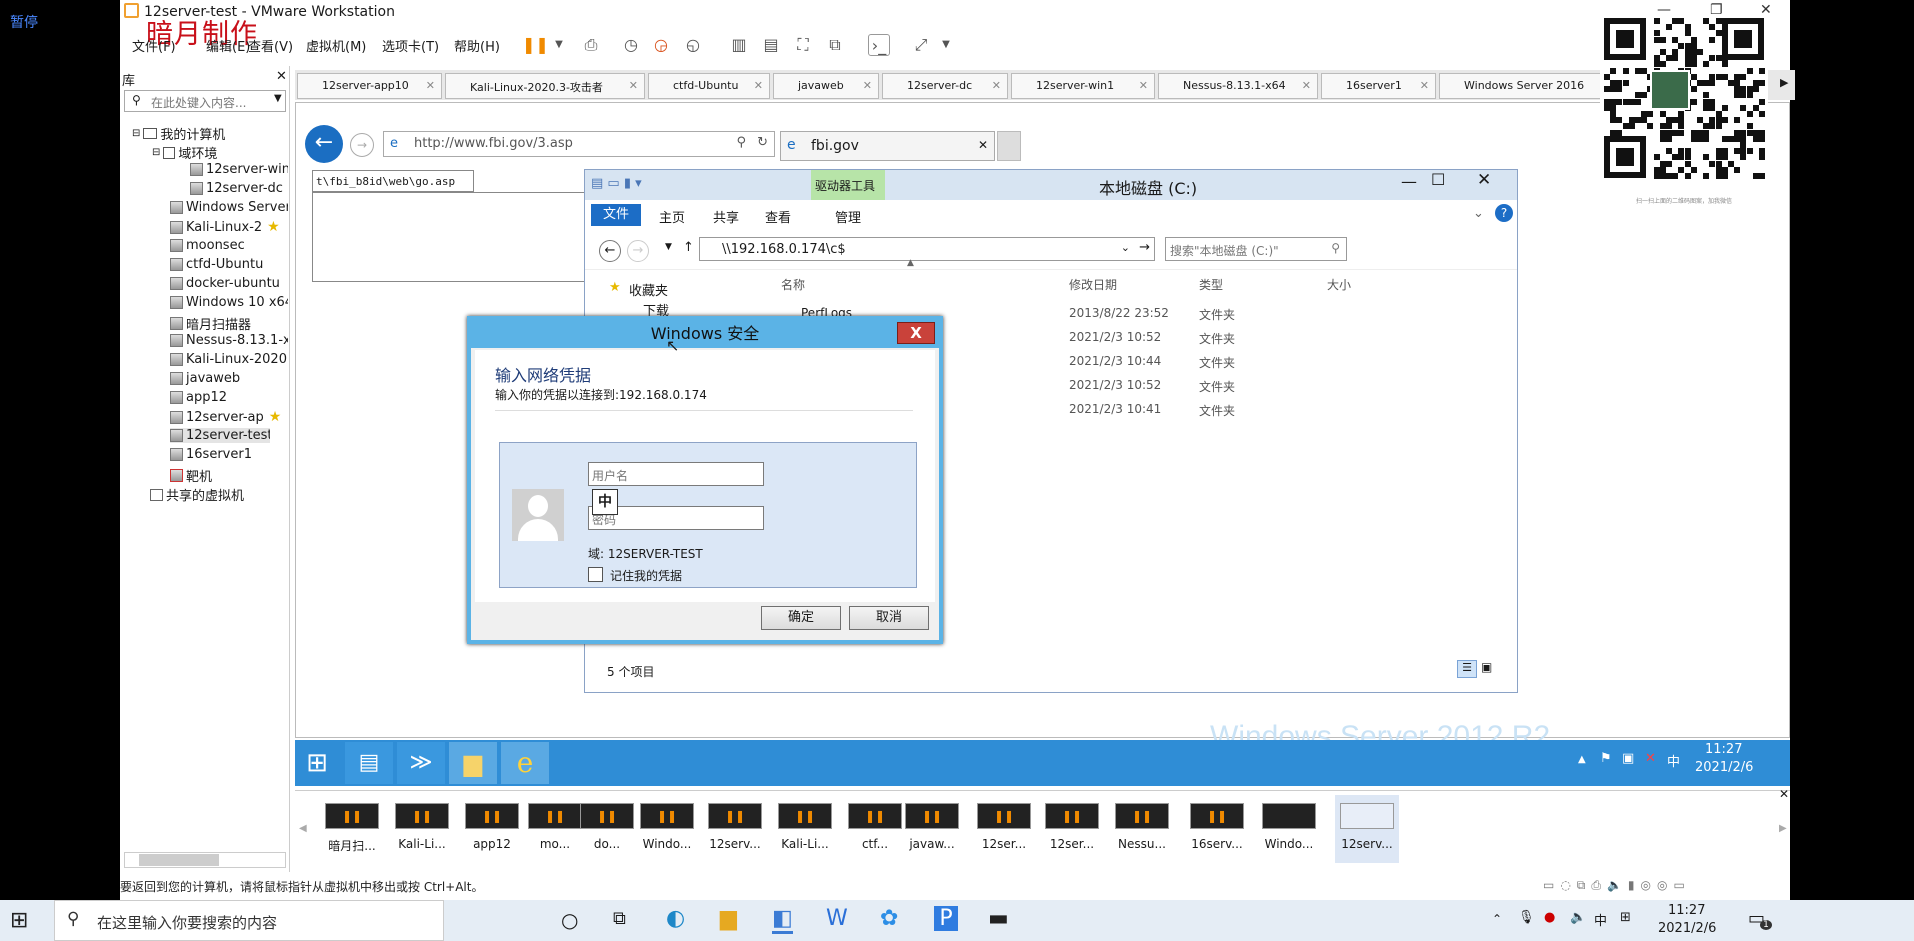 Image resolution: width=1914 pixels, height=941 pixels. I want to click on device-icons: ▭◌⧉⎙🔈▮◎◎▭, so click(1617, 885).